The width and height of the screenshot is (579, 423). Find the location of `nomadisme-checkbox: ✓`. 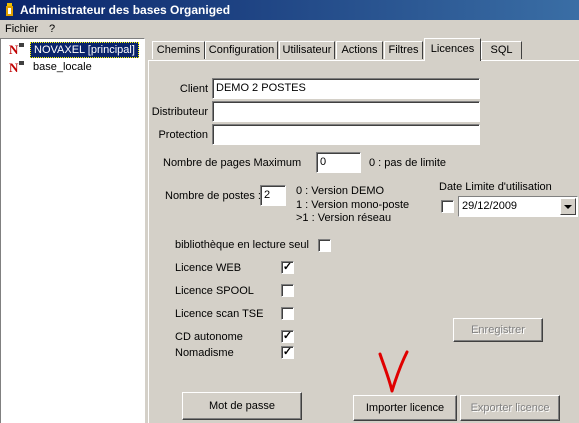

nomadisme-checkbox: ✓ is located at coordinates (287, 352).